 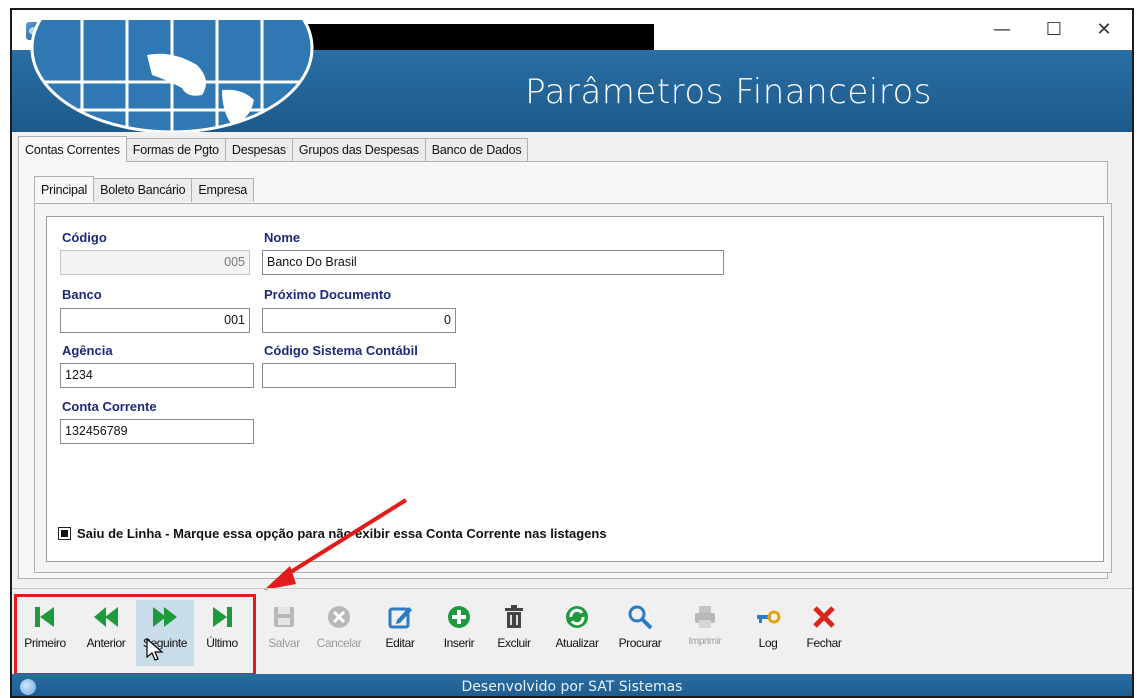 I want to click on tab-principal: Principal, so click(x=64, y=189).